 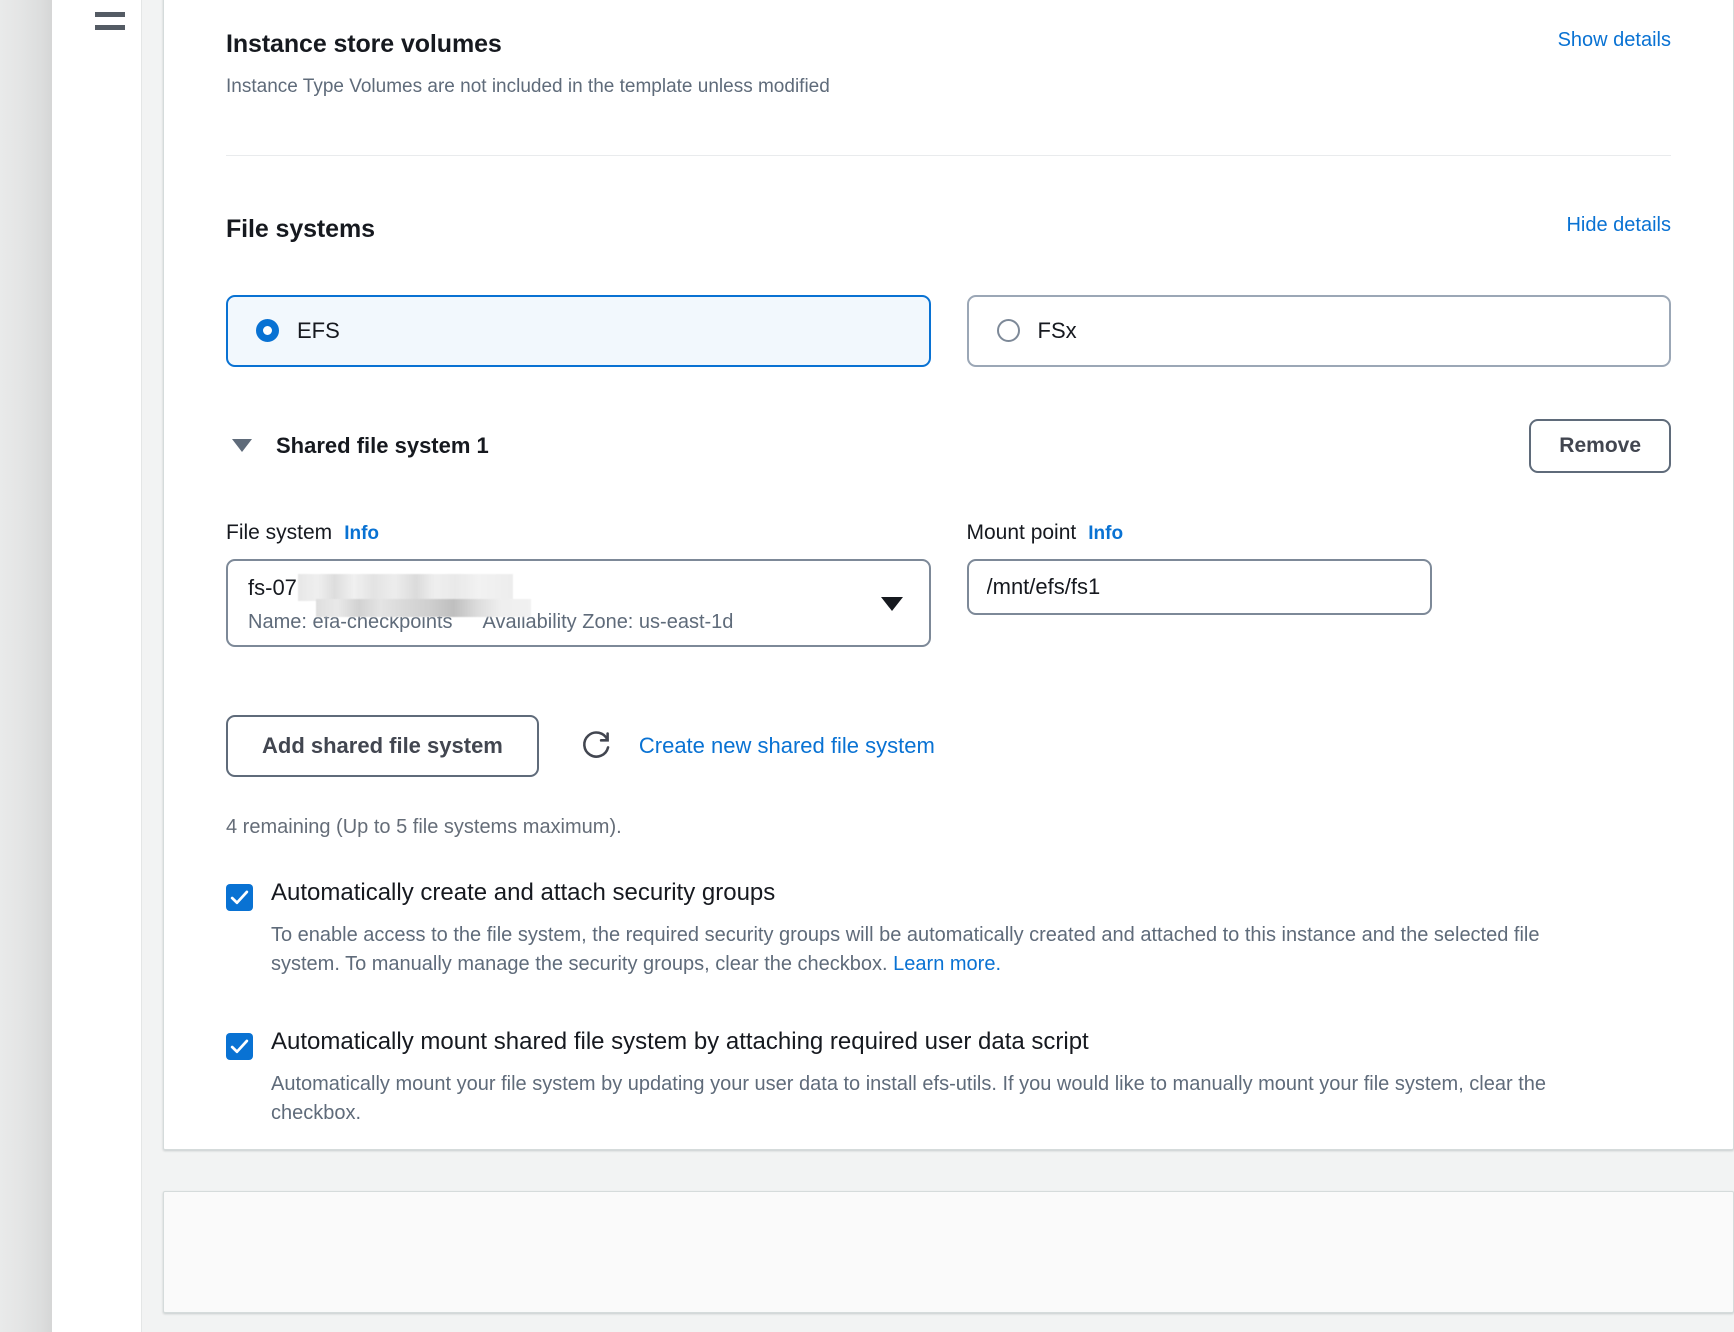 I want to click on next-panel-placeholder, so click(x=948, y=1252).